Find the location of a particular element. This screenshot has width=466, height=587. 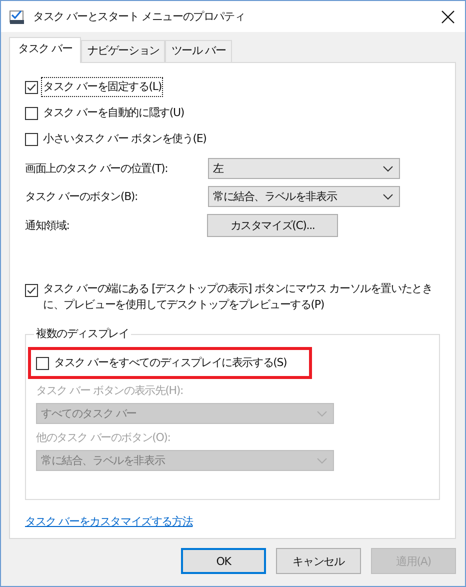

dropdown: 左 is located at coordinates (304, 168).